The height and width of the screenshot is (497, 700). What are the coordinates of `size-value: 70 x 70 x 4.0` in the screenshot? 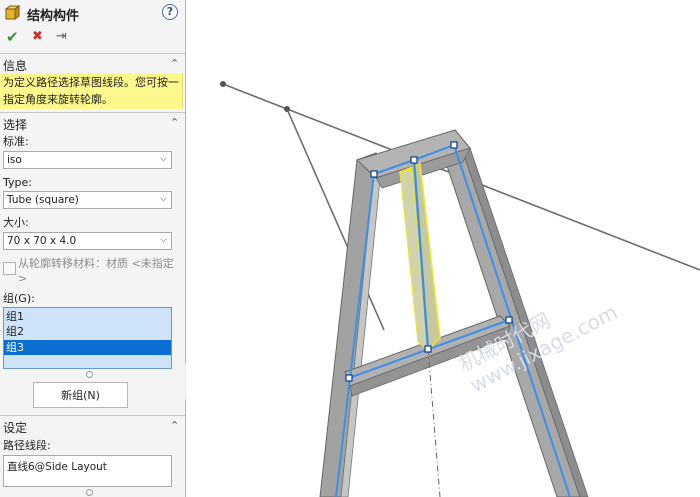 It's located at (42, 241).